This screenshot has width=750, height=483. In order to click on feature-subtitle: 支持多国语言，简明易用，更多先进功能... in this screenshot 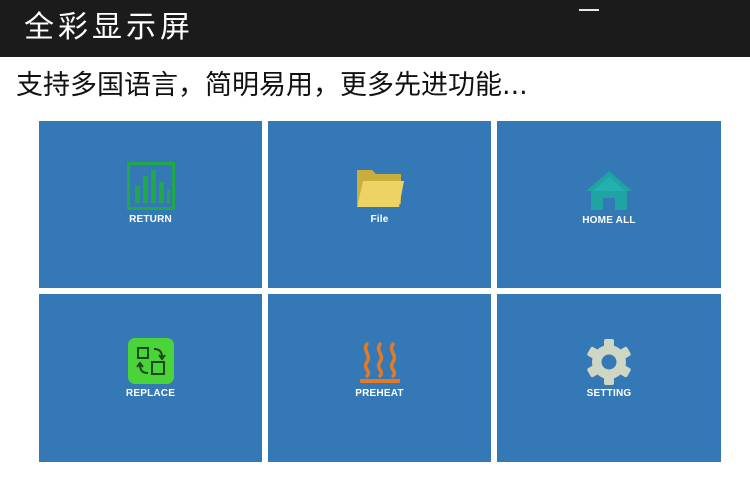, I will do `click(272, 85)`.